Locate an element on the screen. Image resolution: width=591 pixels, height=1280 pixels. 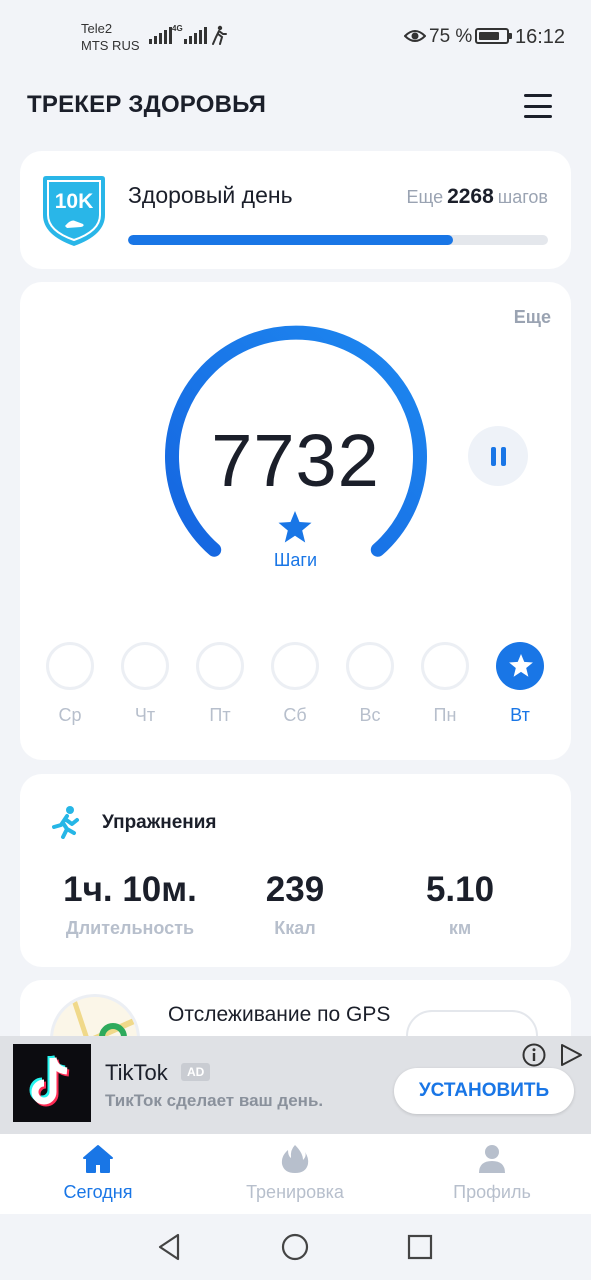
duration-value: 1ч. 10м. is located at coordinates (130, 889).